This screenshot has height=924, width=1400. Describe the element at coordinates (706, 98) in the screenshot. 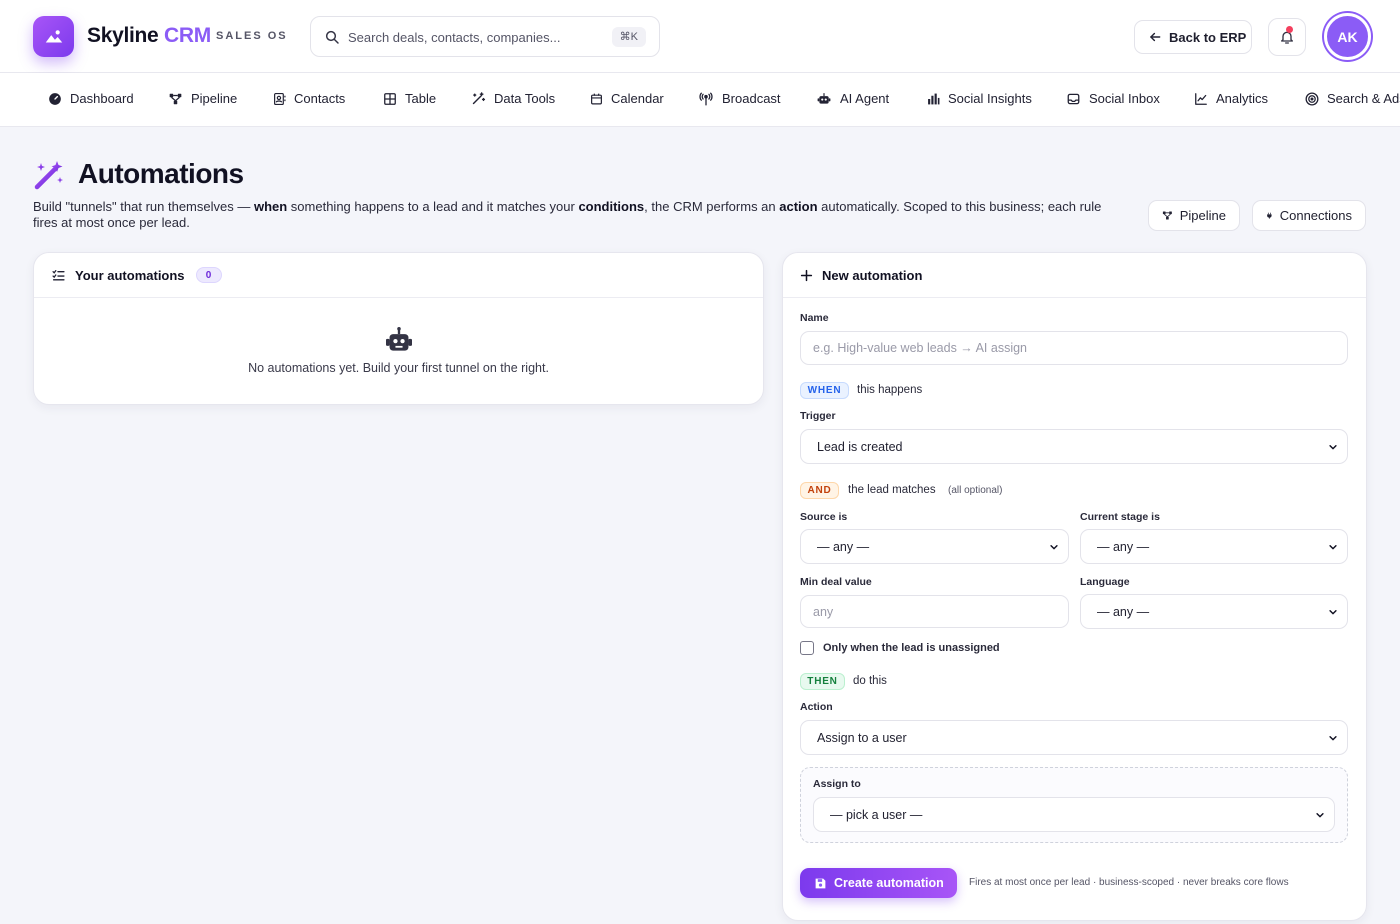

I see `broadcast-icon` at that location.